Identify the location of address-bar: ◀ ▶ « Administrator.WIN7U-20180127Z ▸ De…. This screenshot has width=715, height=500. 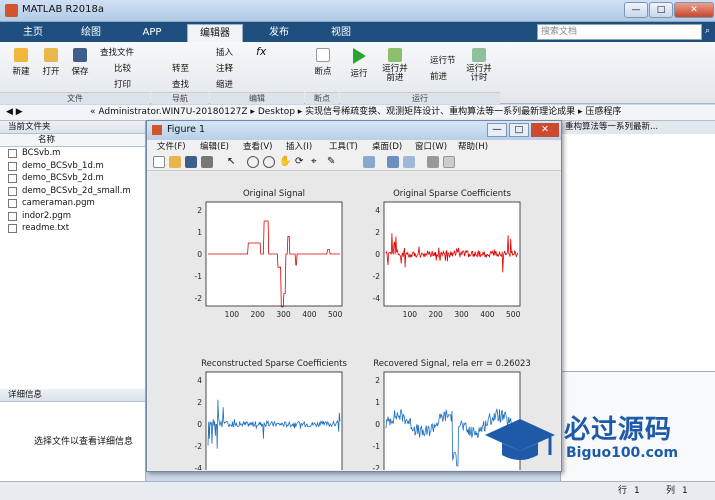
(357, 113).